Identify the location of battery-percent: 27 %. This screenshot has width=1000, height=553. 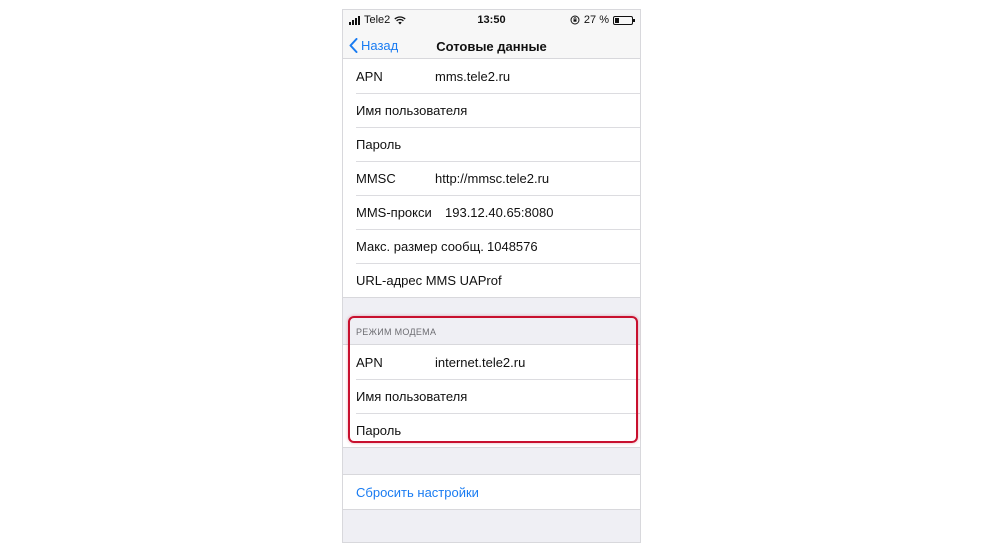
(596, 20).